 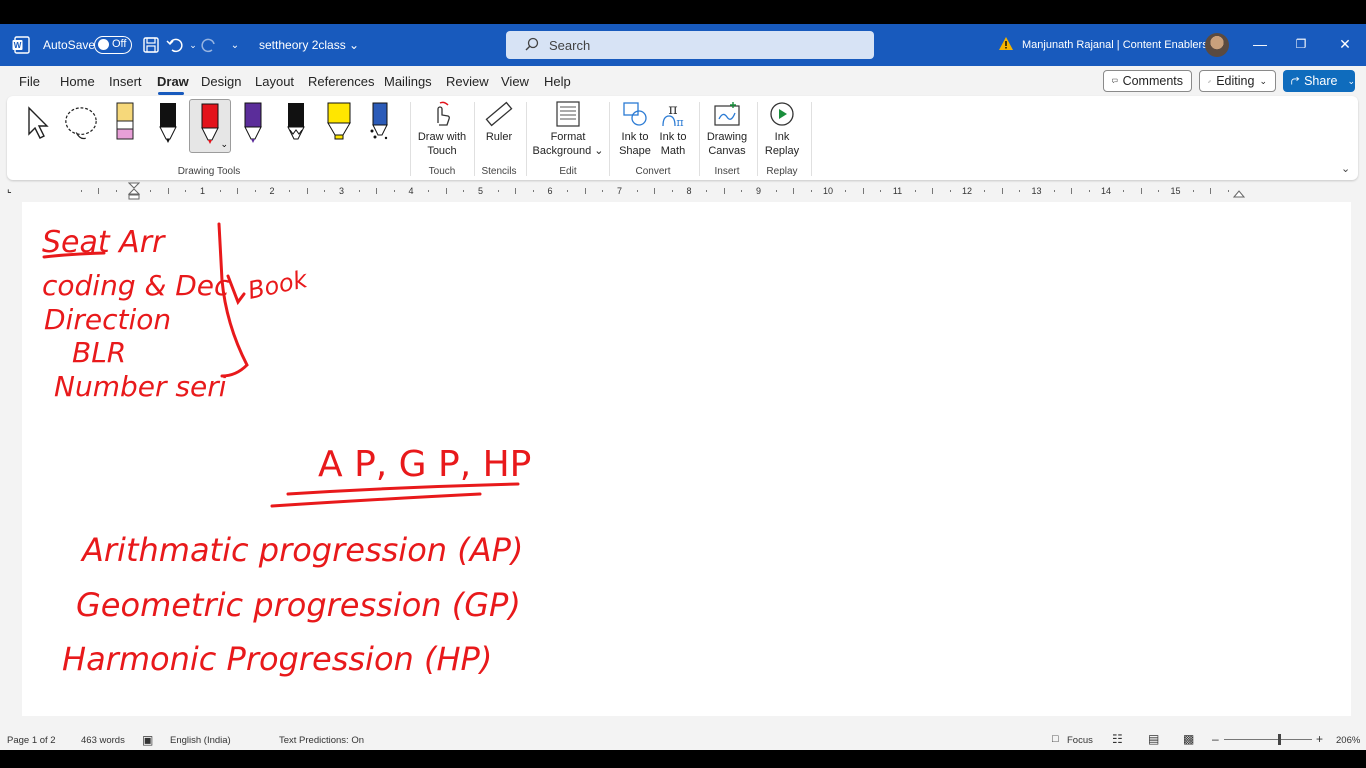 I want to click on ruler-number: 15, so click(x=1175, y=191).